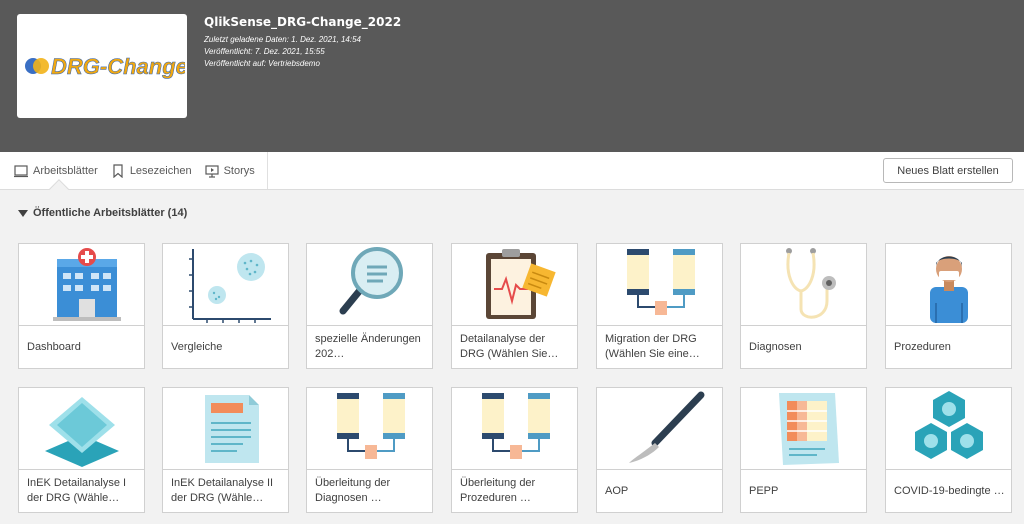 The image size is (1024, 524). I want to click on molecule-icon, so click(948, 429).